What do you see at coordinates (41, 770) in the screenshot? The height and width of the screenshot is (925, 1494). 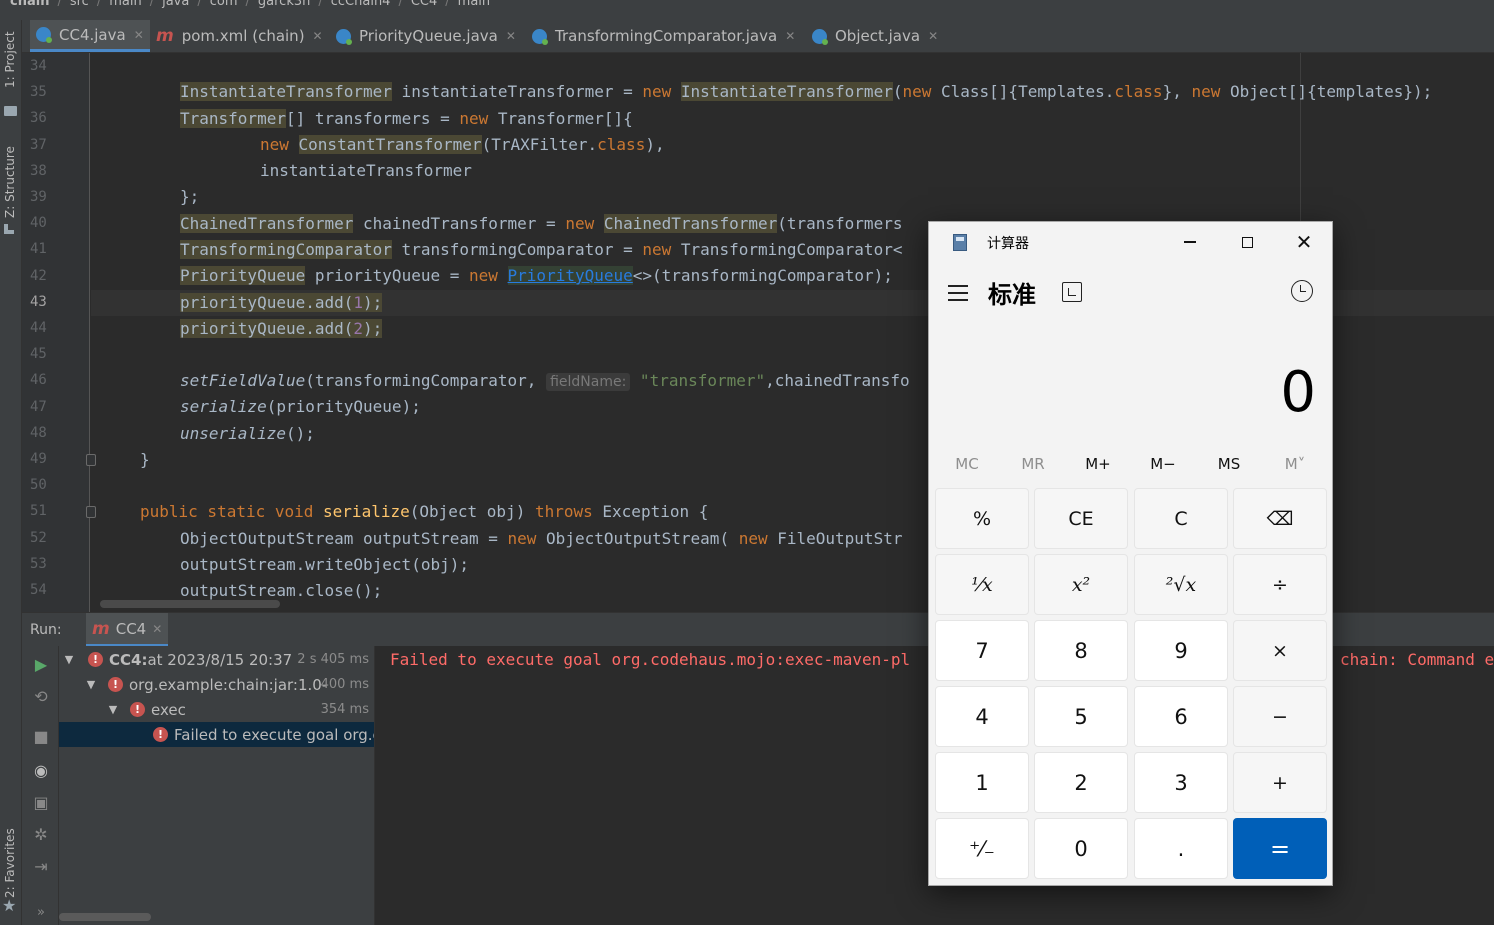 I see `eye-icon: ◉` at bounding box center [41, 770].